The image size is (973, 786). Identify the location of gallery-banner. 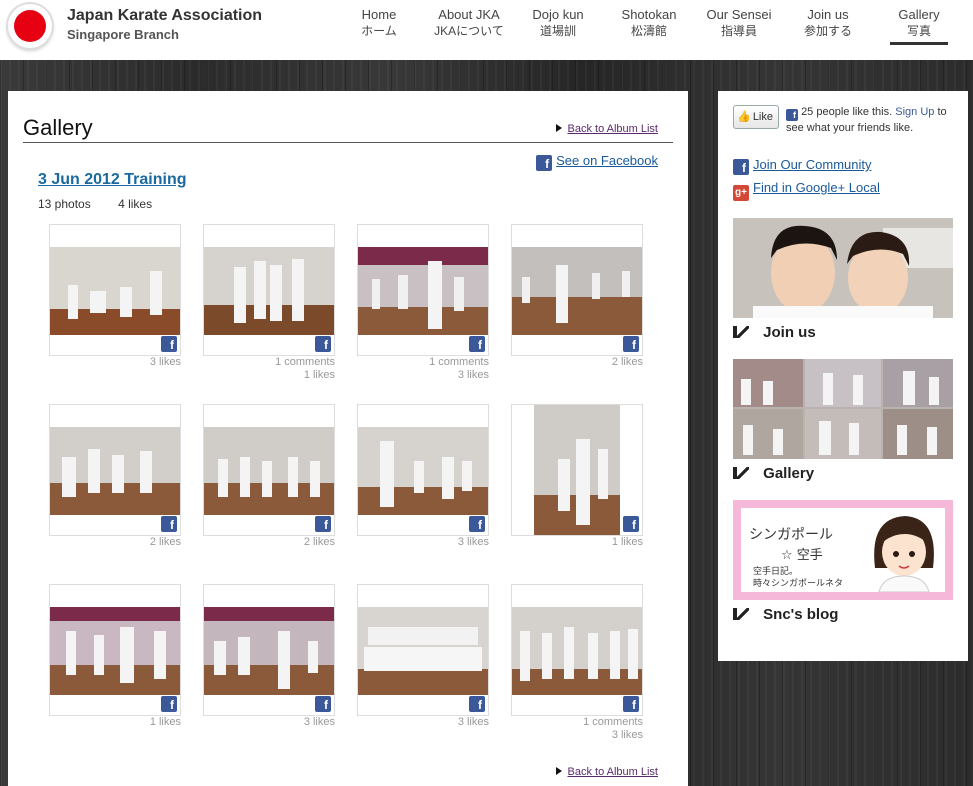
(843, 409).